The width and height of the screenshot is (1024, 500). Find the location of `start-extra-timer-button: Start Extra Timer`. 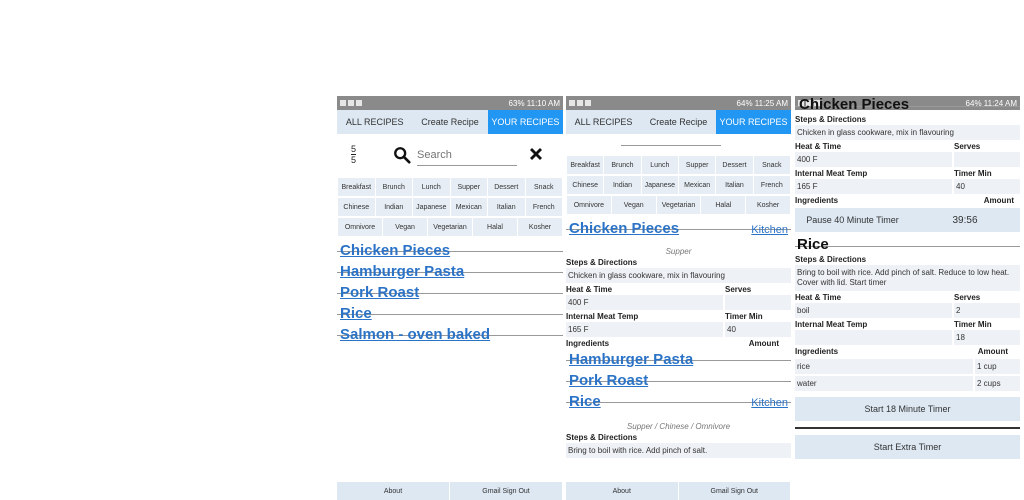

start-extra-timer-button: Start Extra Timer is located at coordinates (907, 447).